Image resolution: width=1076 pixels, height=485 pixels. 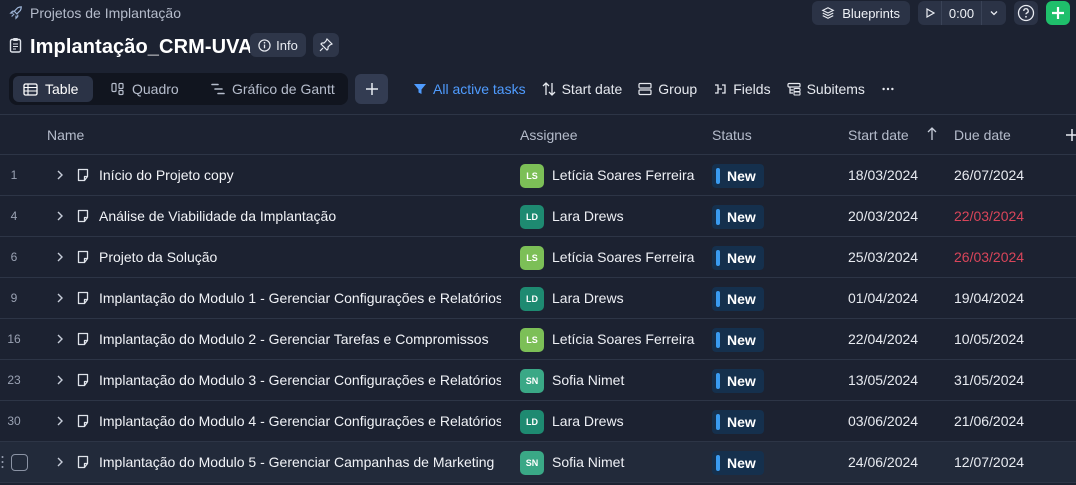 What do you see at coordinates (1071, 135) in the screenshot?
I see `add-column-icon` at bounding box center [1071, 135].